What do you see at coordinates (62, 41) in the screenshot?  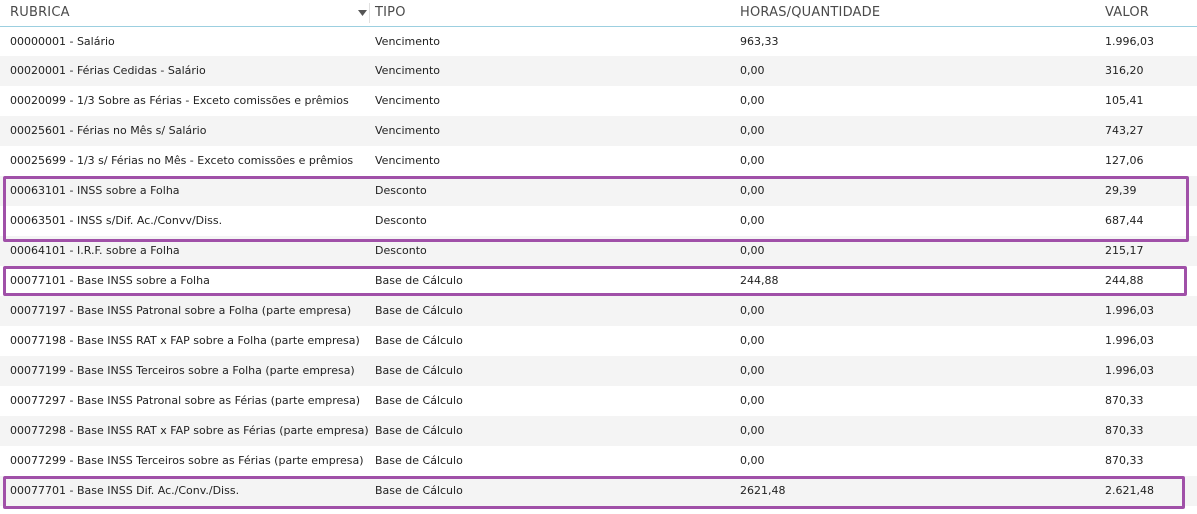 I see `cell-rubrica: 00000001 - Salário` at bounding box center [62, 41].